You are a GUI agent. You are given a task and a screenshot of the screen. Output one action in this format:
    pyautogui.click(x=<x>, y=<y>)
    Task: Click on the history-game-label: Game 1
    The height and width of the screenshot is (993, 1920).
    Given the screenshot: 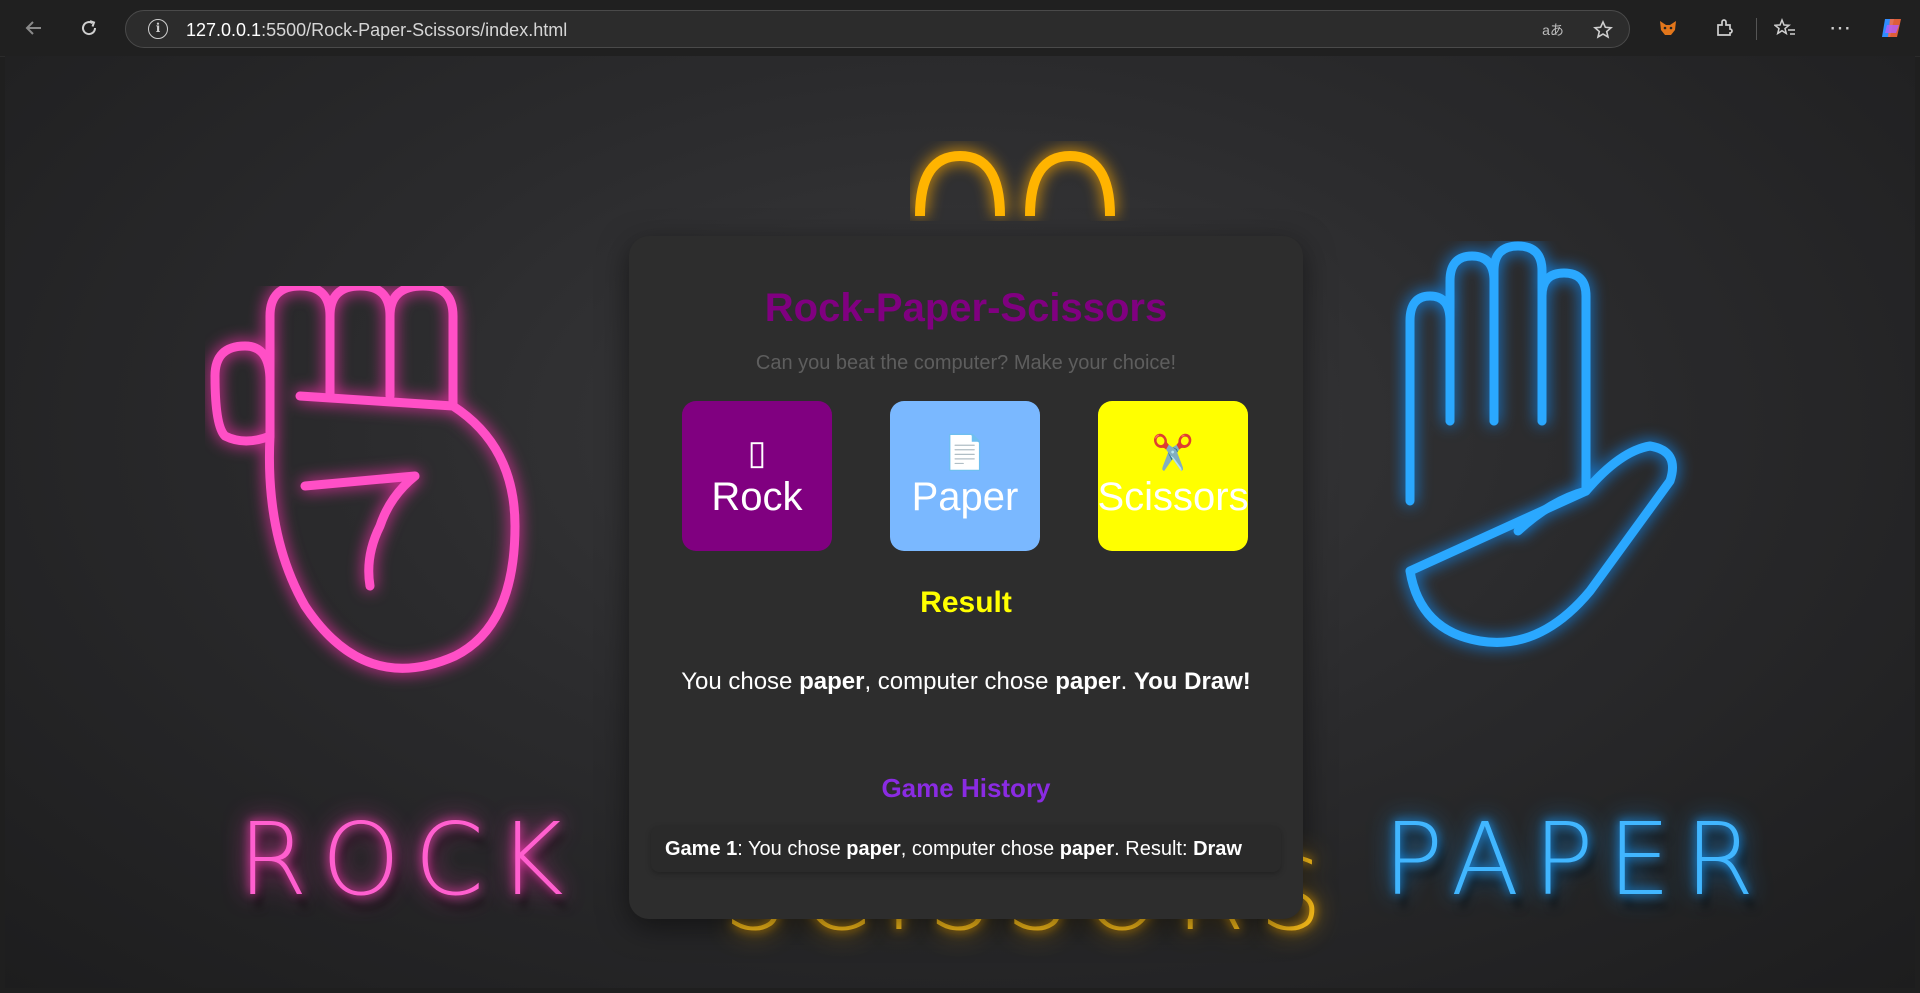 What is the action you would take?
    pyautogui.click(x=701, y=849)
    